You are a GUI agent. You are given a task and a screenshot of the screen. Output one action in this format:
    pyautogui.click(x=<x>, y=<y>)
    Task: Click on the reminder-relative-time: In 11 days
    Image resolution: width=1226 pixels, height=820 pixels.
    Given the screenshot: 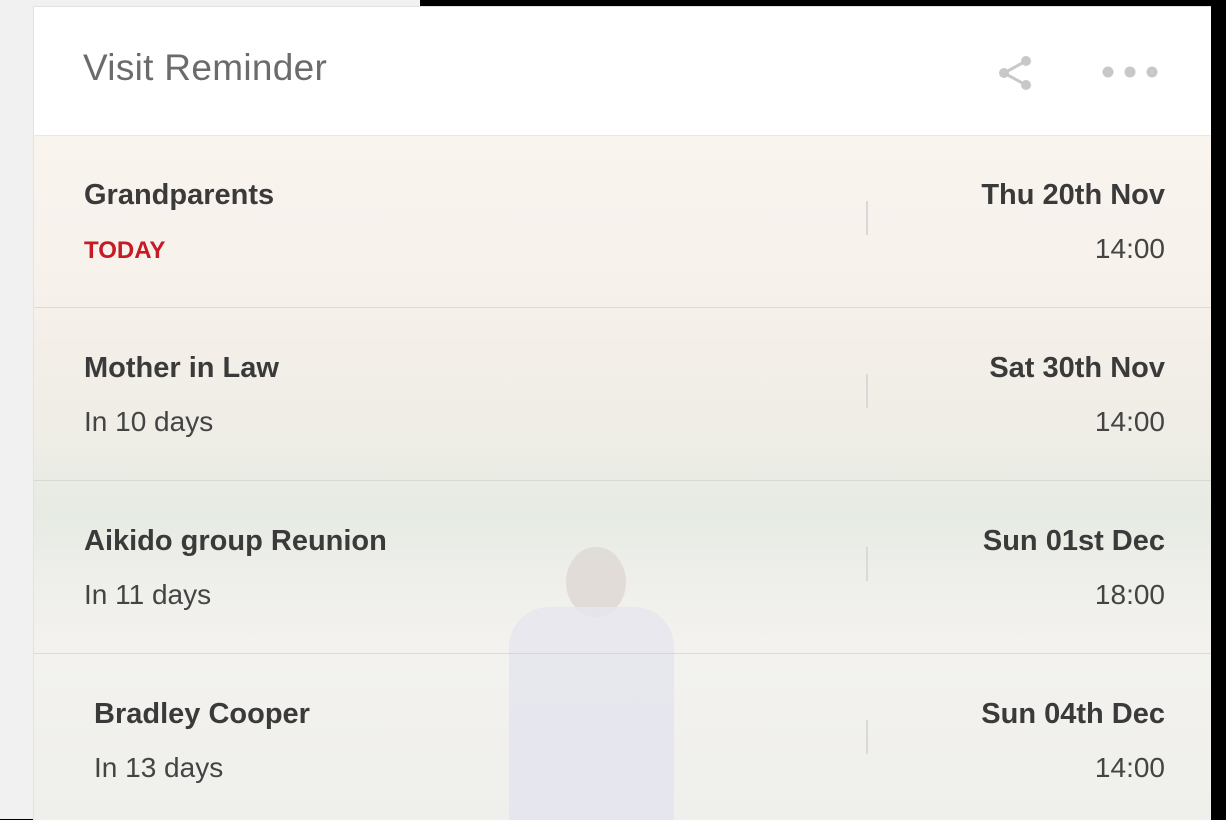 What is the action you would take?
    pyautogui.click(x=148, y=594)
    